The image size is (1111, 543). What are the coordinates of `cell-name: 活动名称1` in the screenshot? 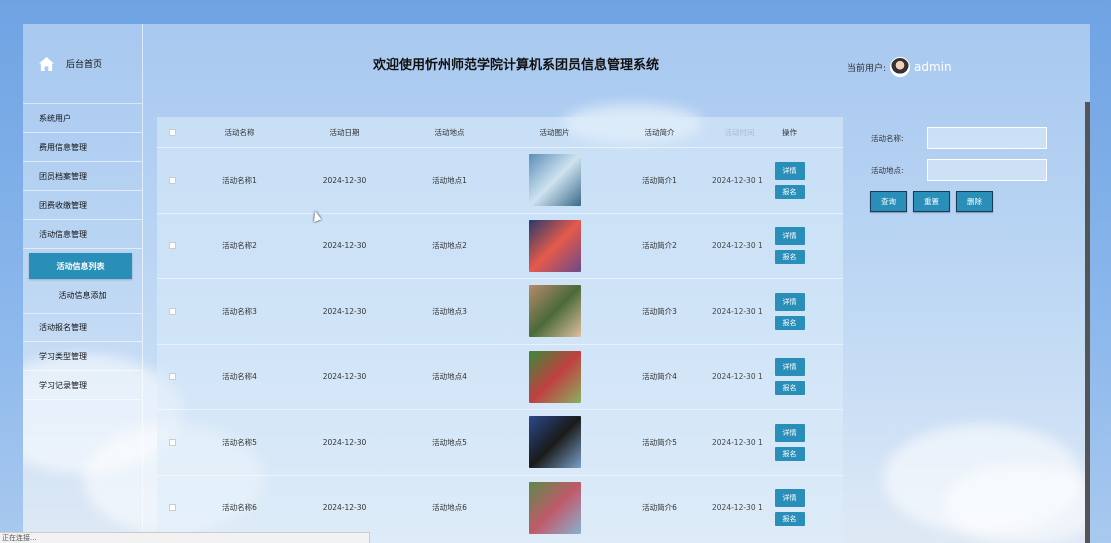 It's located at (239, 180).